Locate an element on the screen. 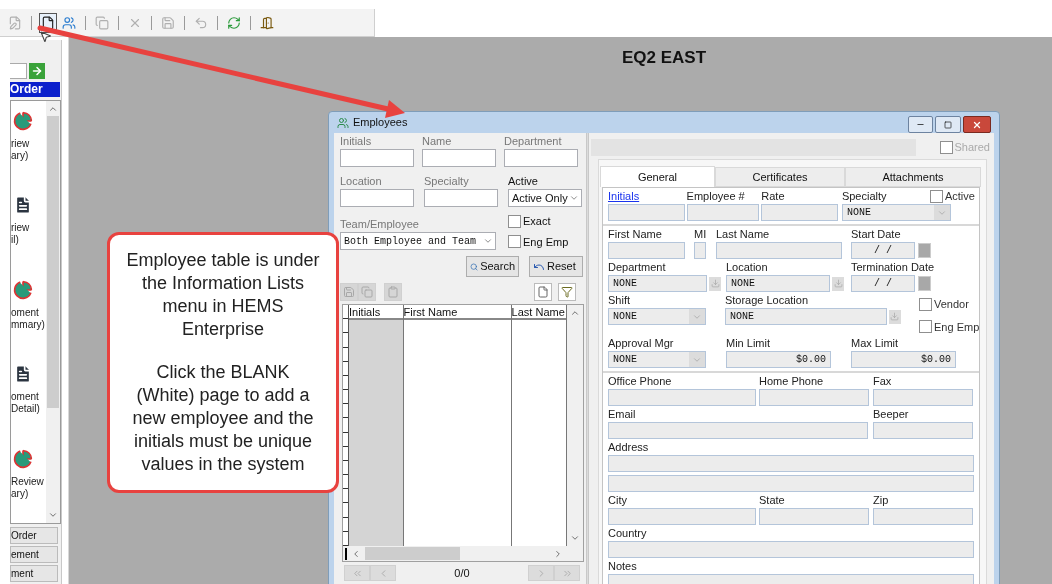 The width and height of the screenshot is (1052, 584). field-label: Last Name is located at coordinates (743, 234).